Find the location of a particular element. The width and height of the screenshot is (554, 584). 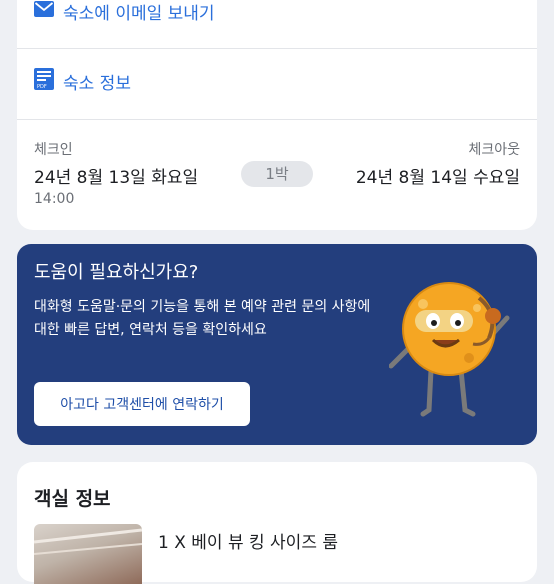

pdf-document-icon: PDF is located at coordinates (44, 81).